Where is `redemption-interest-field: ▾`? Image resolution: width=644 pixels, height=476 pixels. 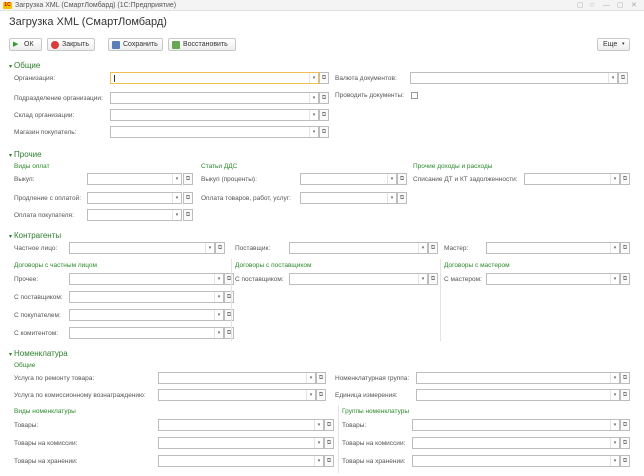 redemption-interest-field: ▾ is located at coordinates (348, 179).